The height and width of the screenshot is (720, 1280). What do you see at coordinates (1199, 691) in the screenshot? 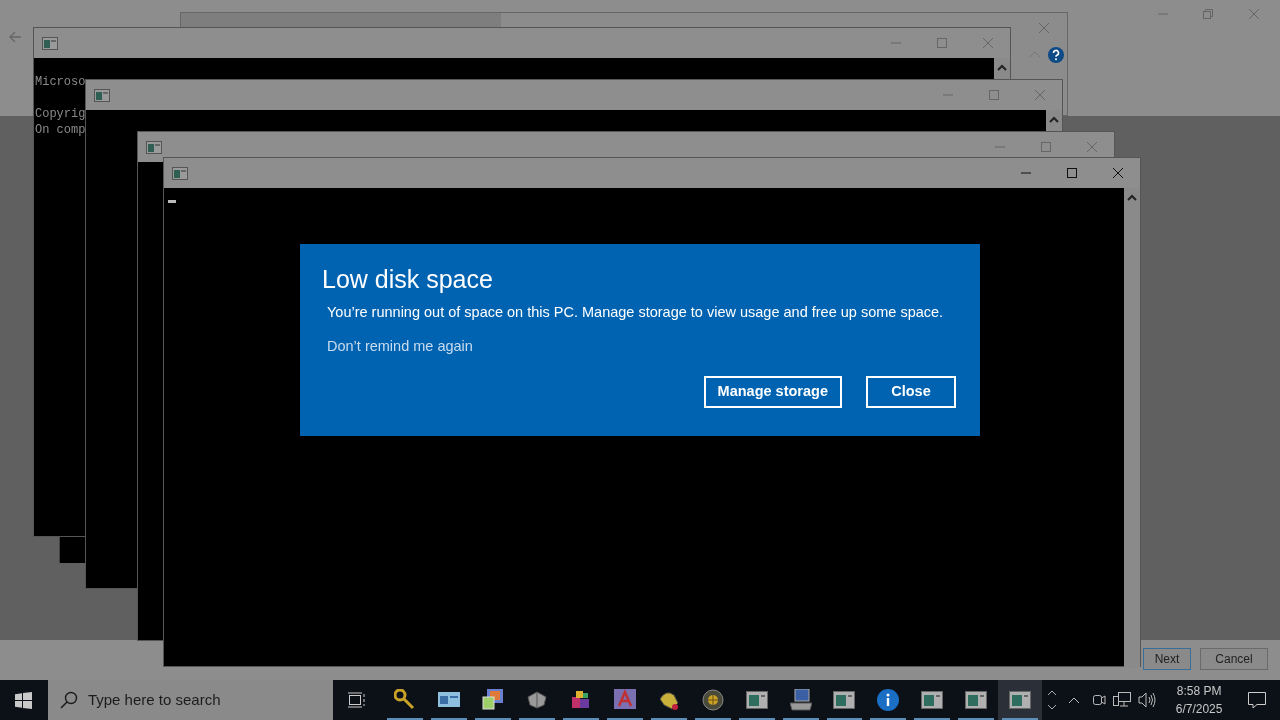
I see `clock-time: 8:58 PM` at bounding box center [1199, 691].